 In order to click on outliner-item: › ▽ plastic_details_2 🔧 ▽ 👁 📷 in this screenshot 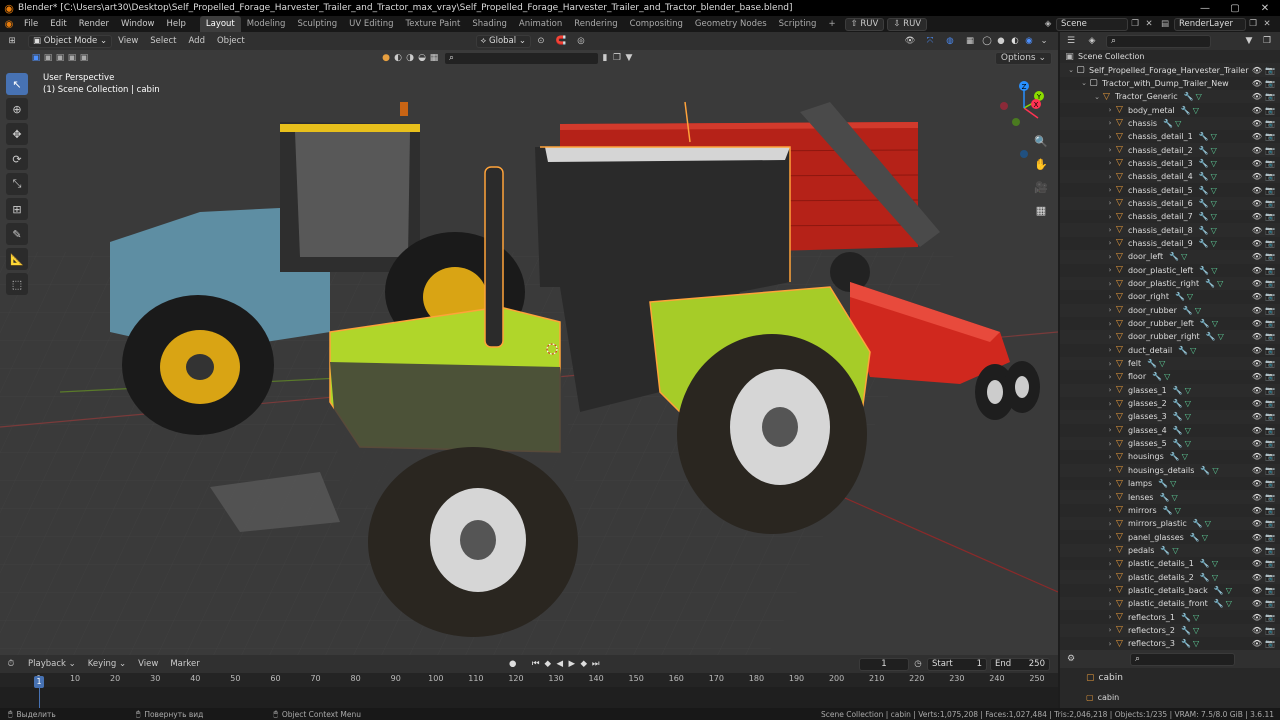, I will do `click(1170, 577)`.